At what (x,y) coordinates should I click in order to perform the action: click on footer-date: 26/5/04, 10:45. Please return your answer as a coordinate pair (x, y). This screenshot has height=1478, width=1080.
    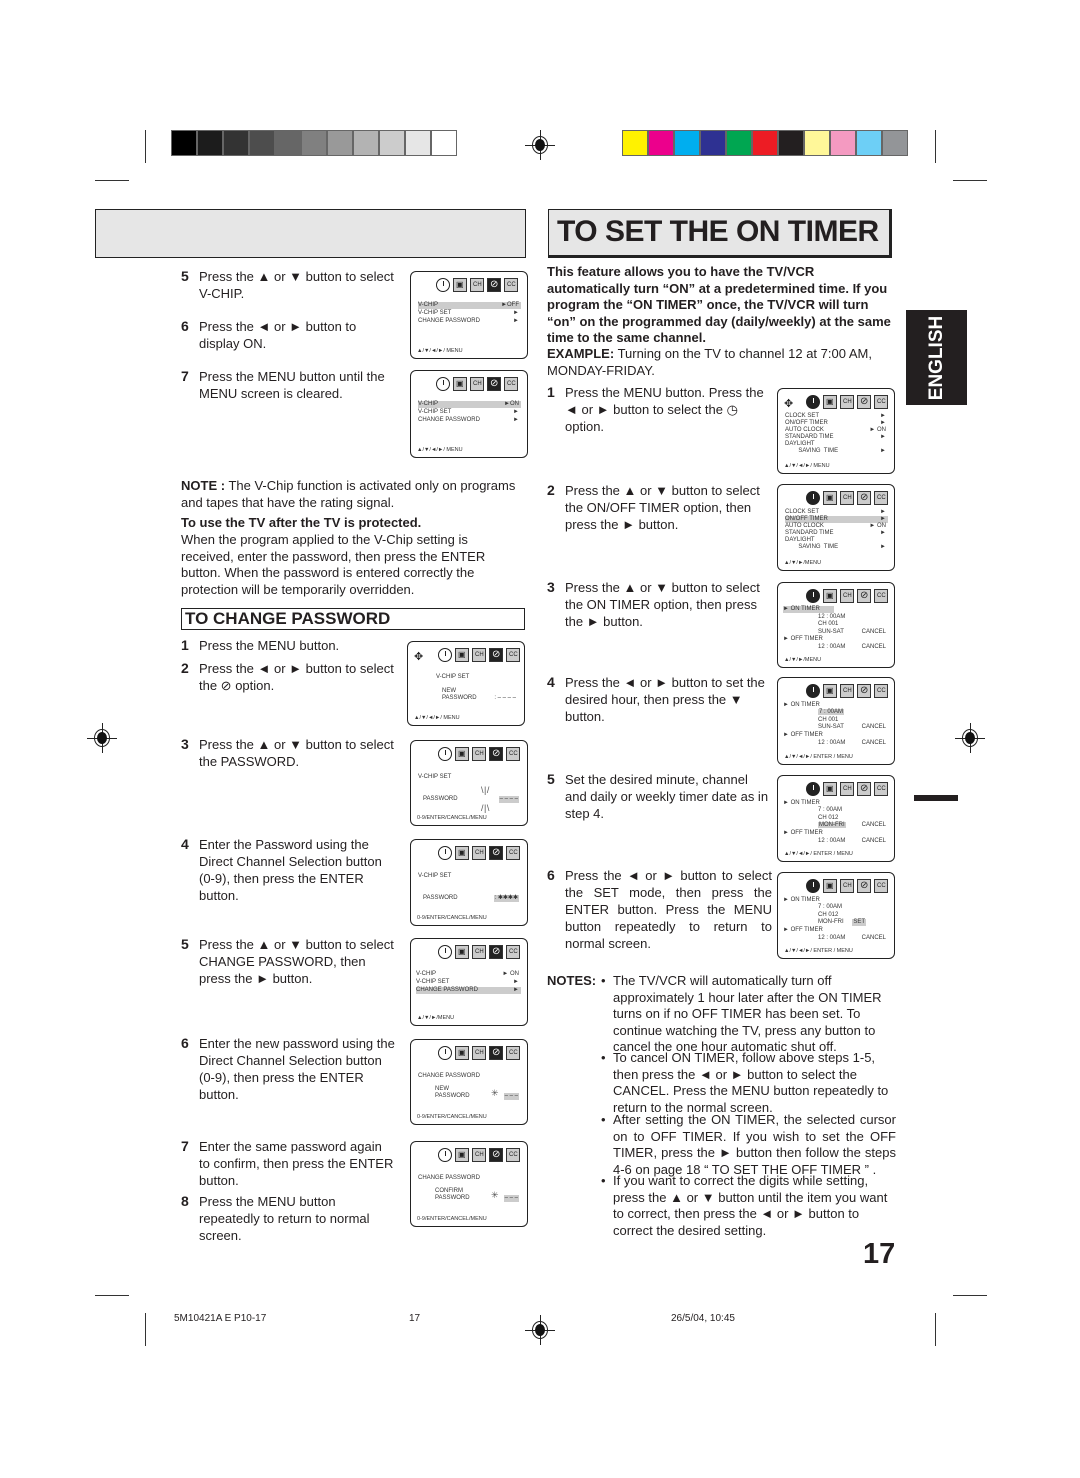
    Looking at the image, I should click on (703, 1318).